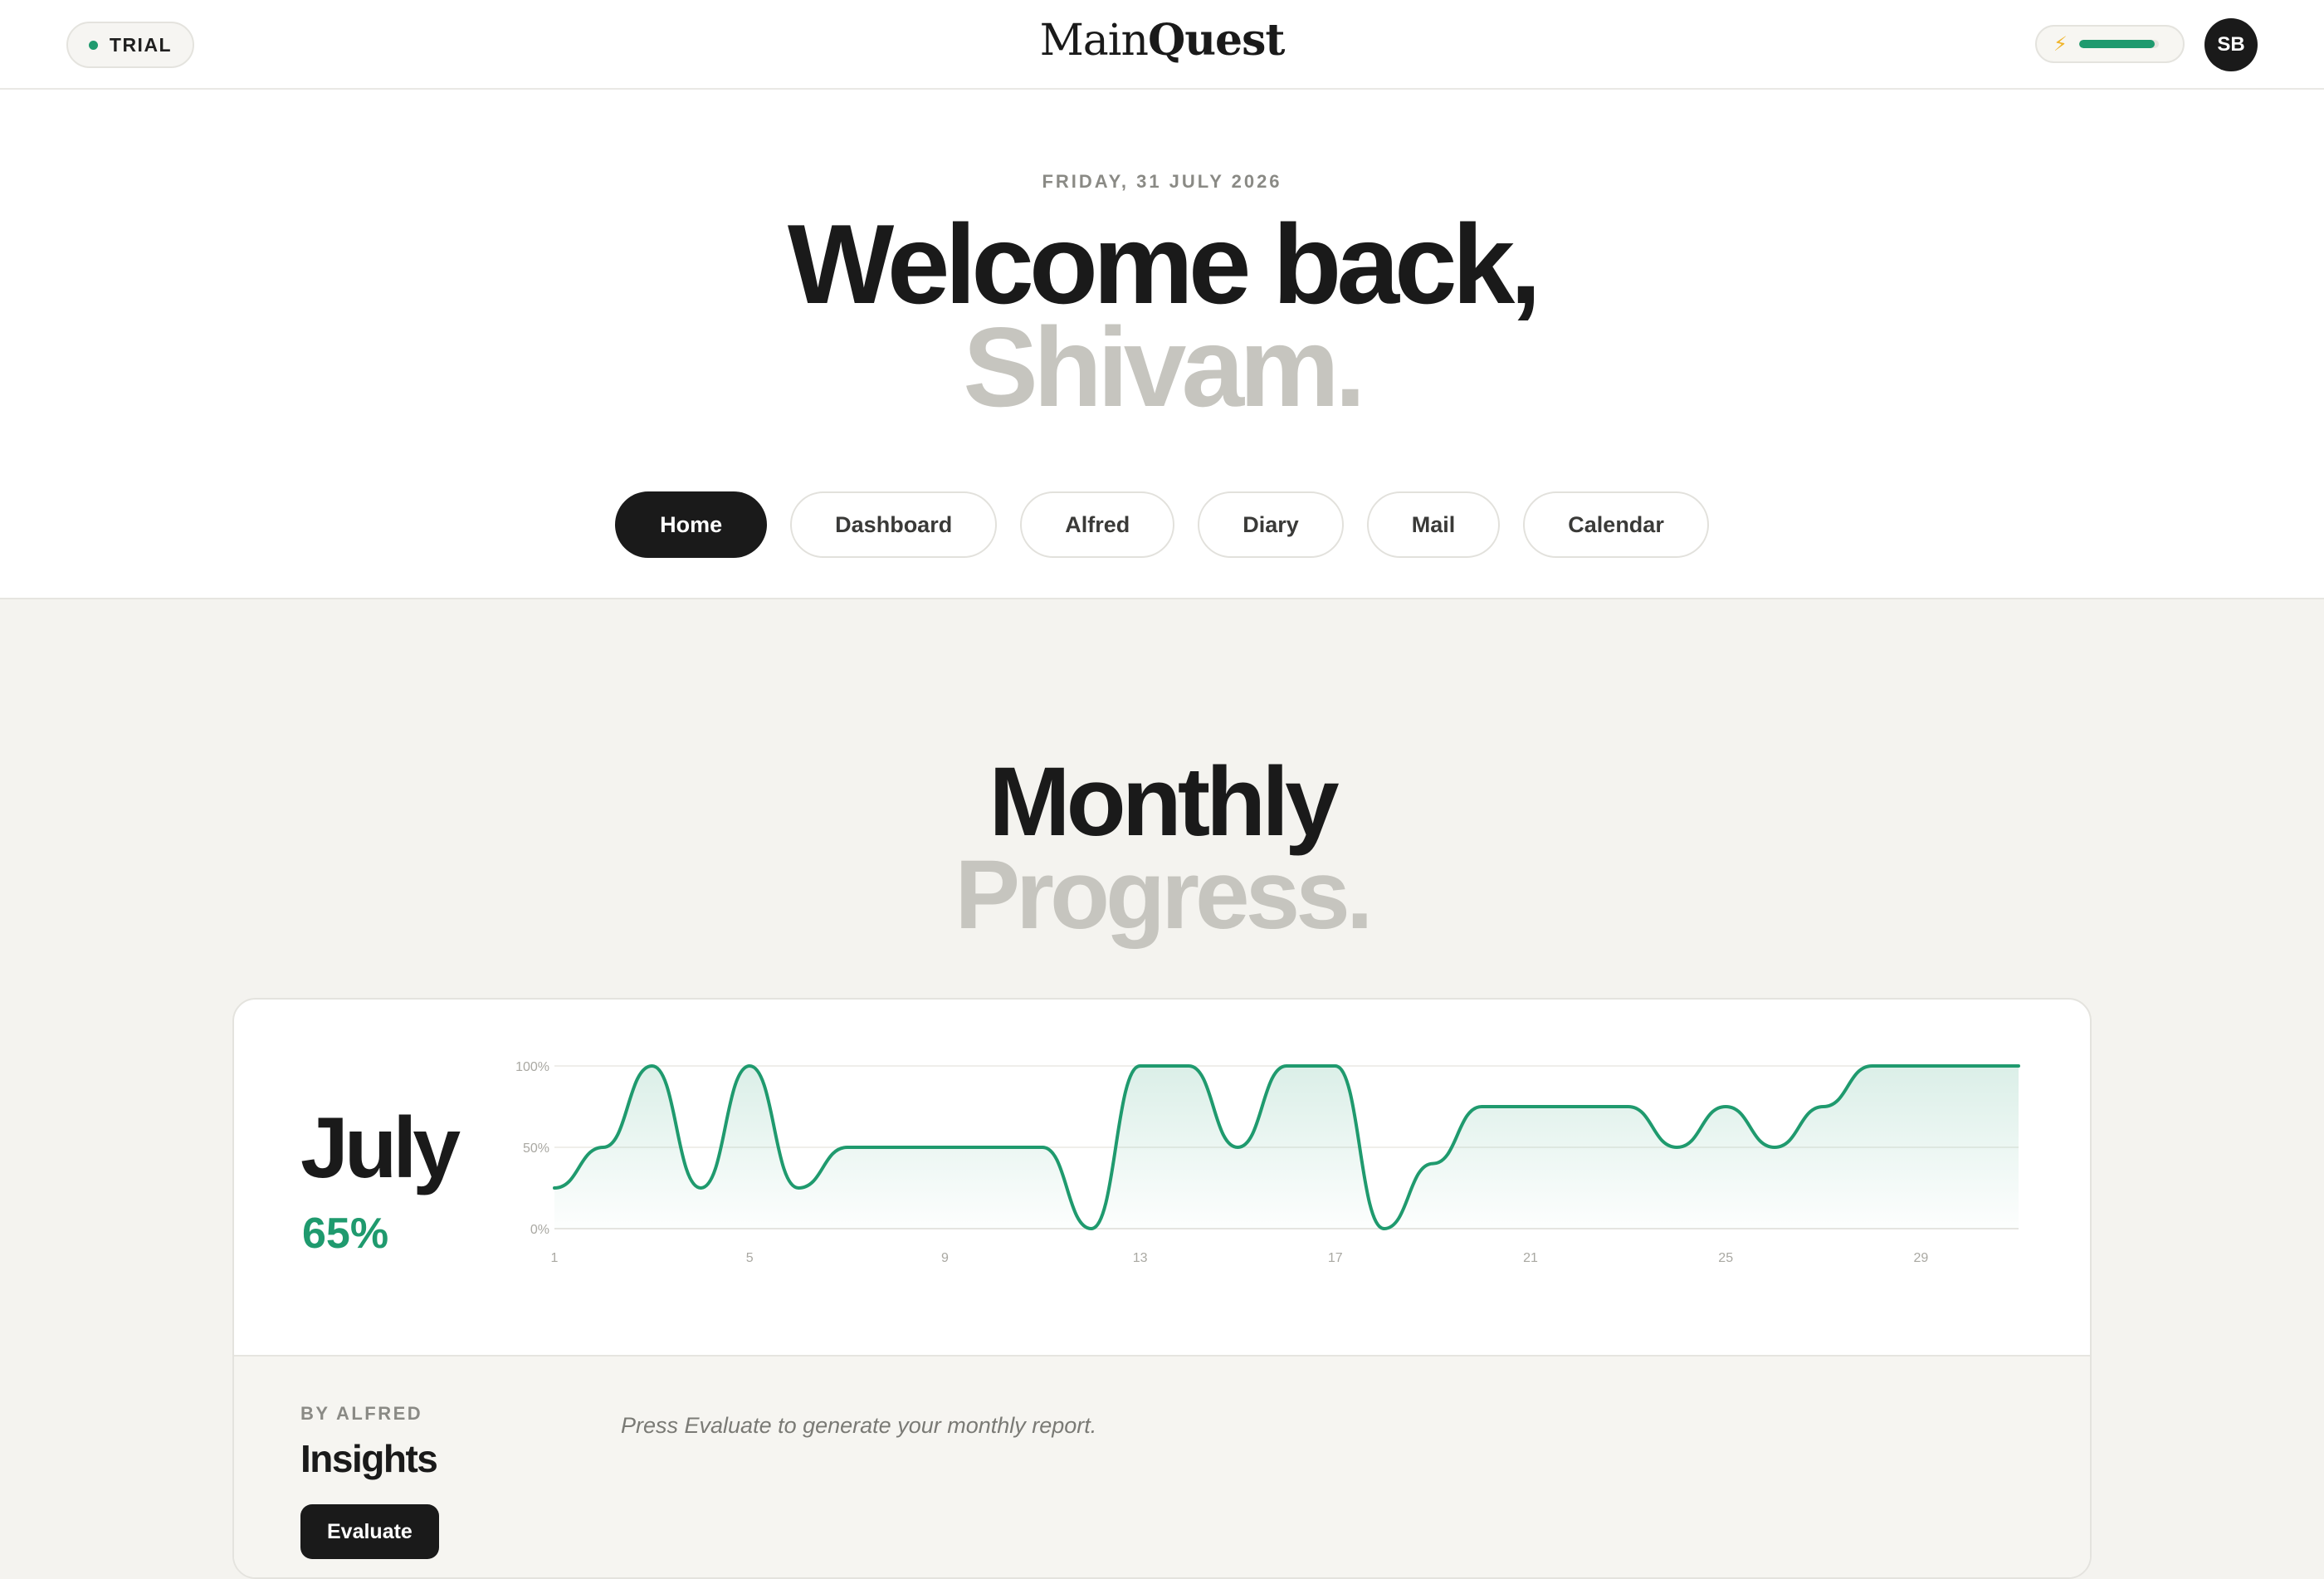 This screenshot has height=1579, width=2324. I want to click on chart-ytick-label: 50%, so click(536, 1148).